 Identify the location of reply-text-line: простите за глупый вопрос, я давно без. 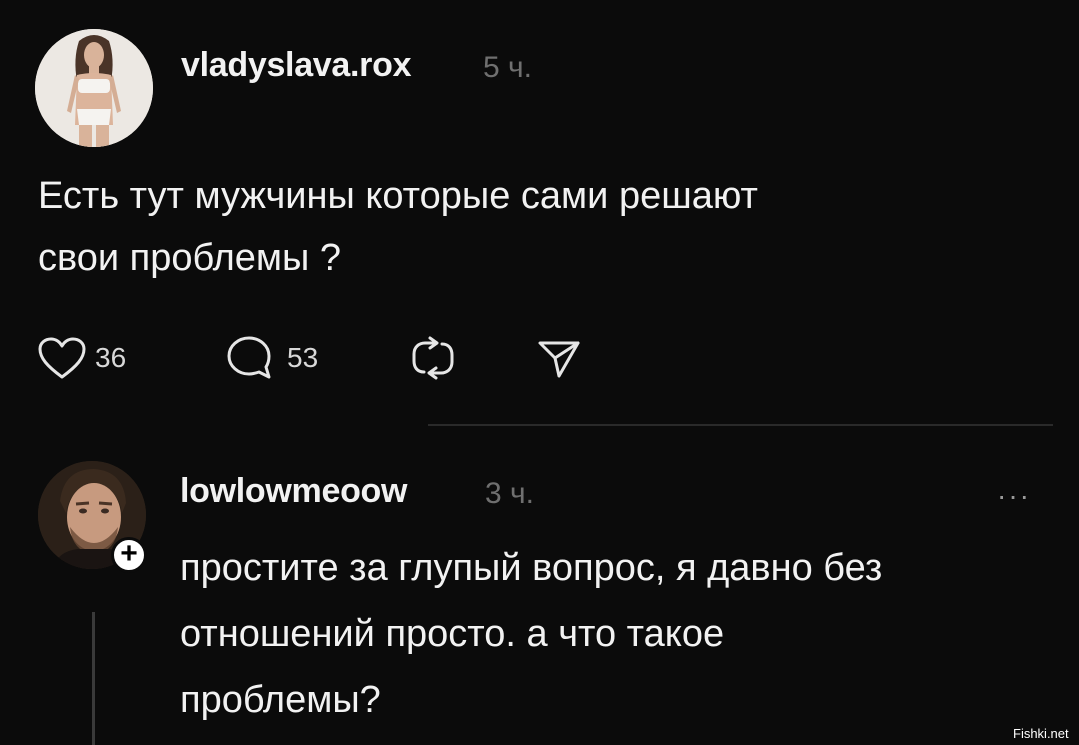
(531, 568).